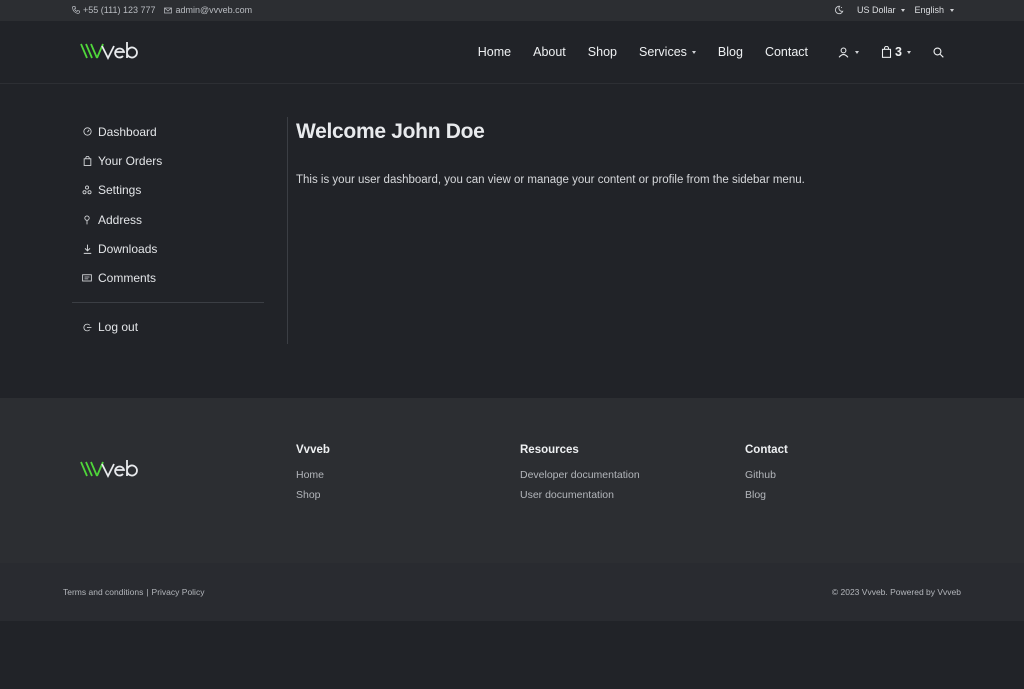  Describe the element at coordinates (168, 277) in the screenshot. I see `sidebar-item-comments: Comments` at that location.